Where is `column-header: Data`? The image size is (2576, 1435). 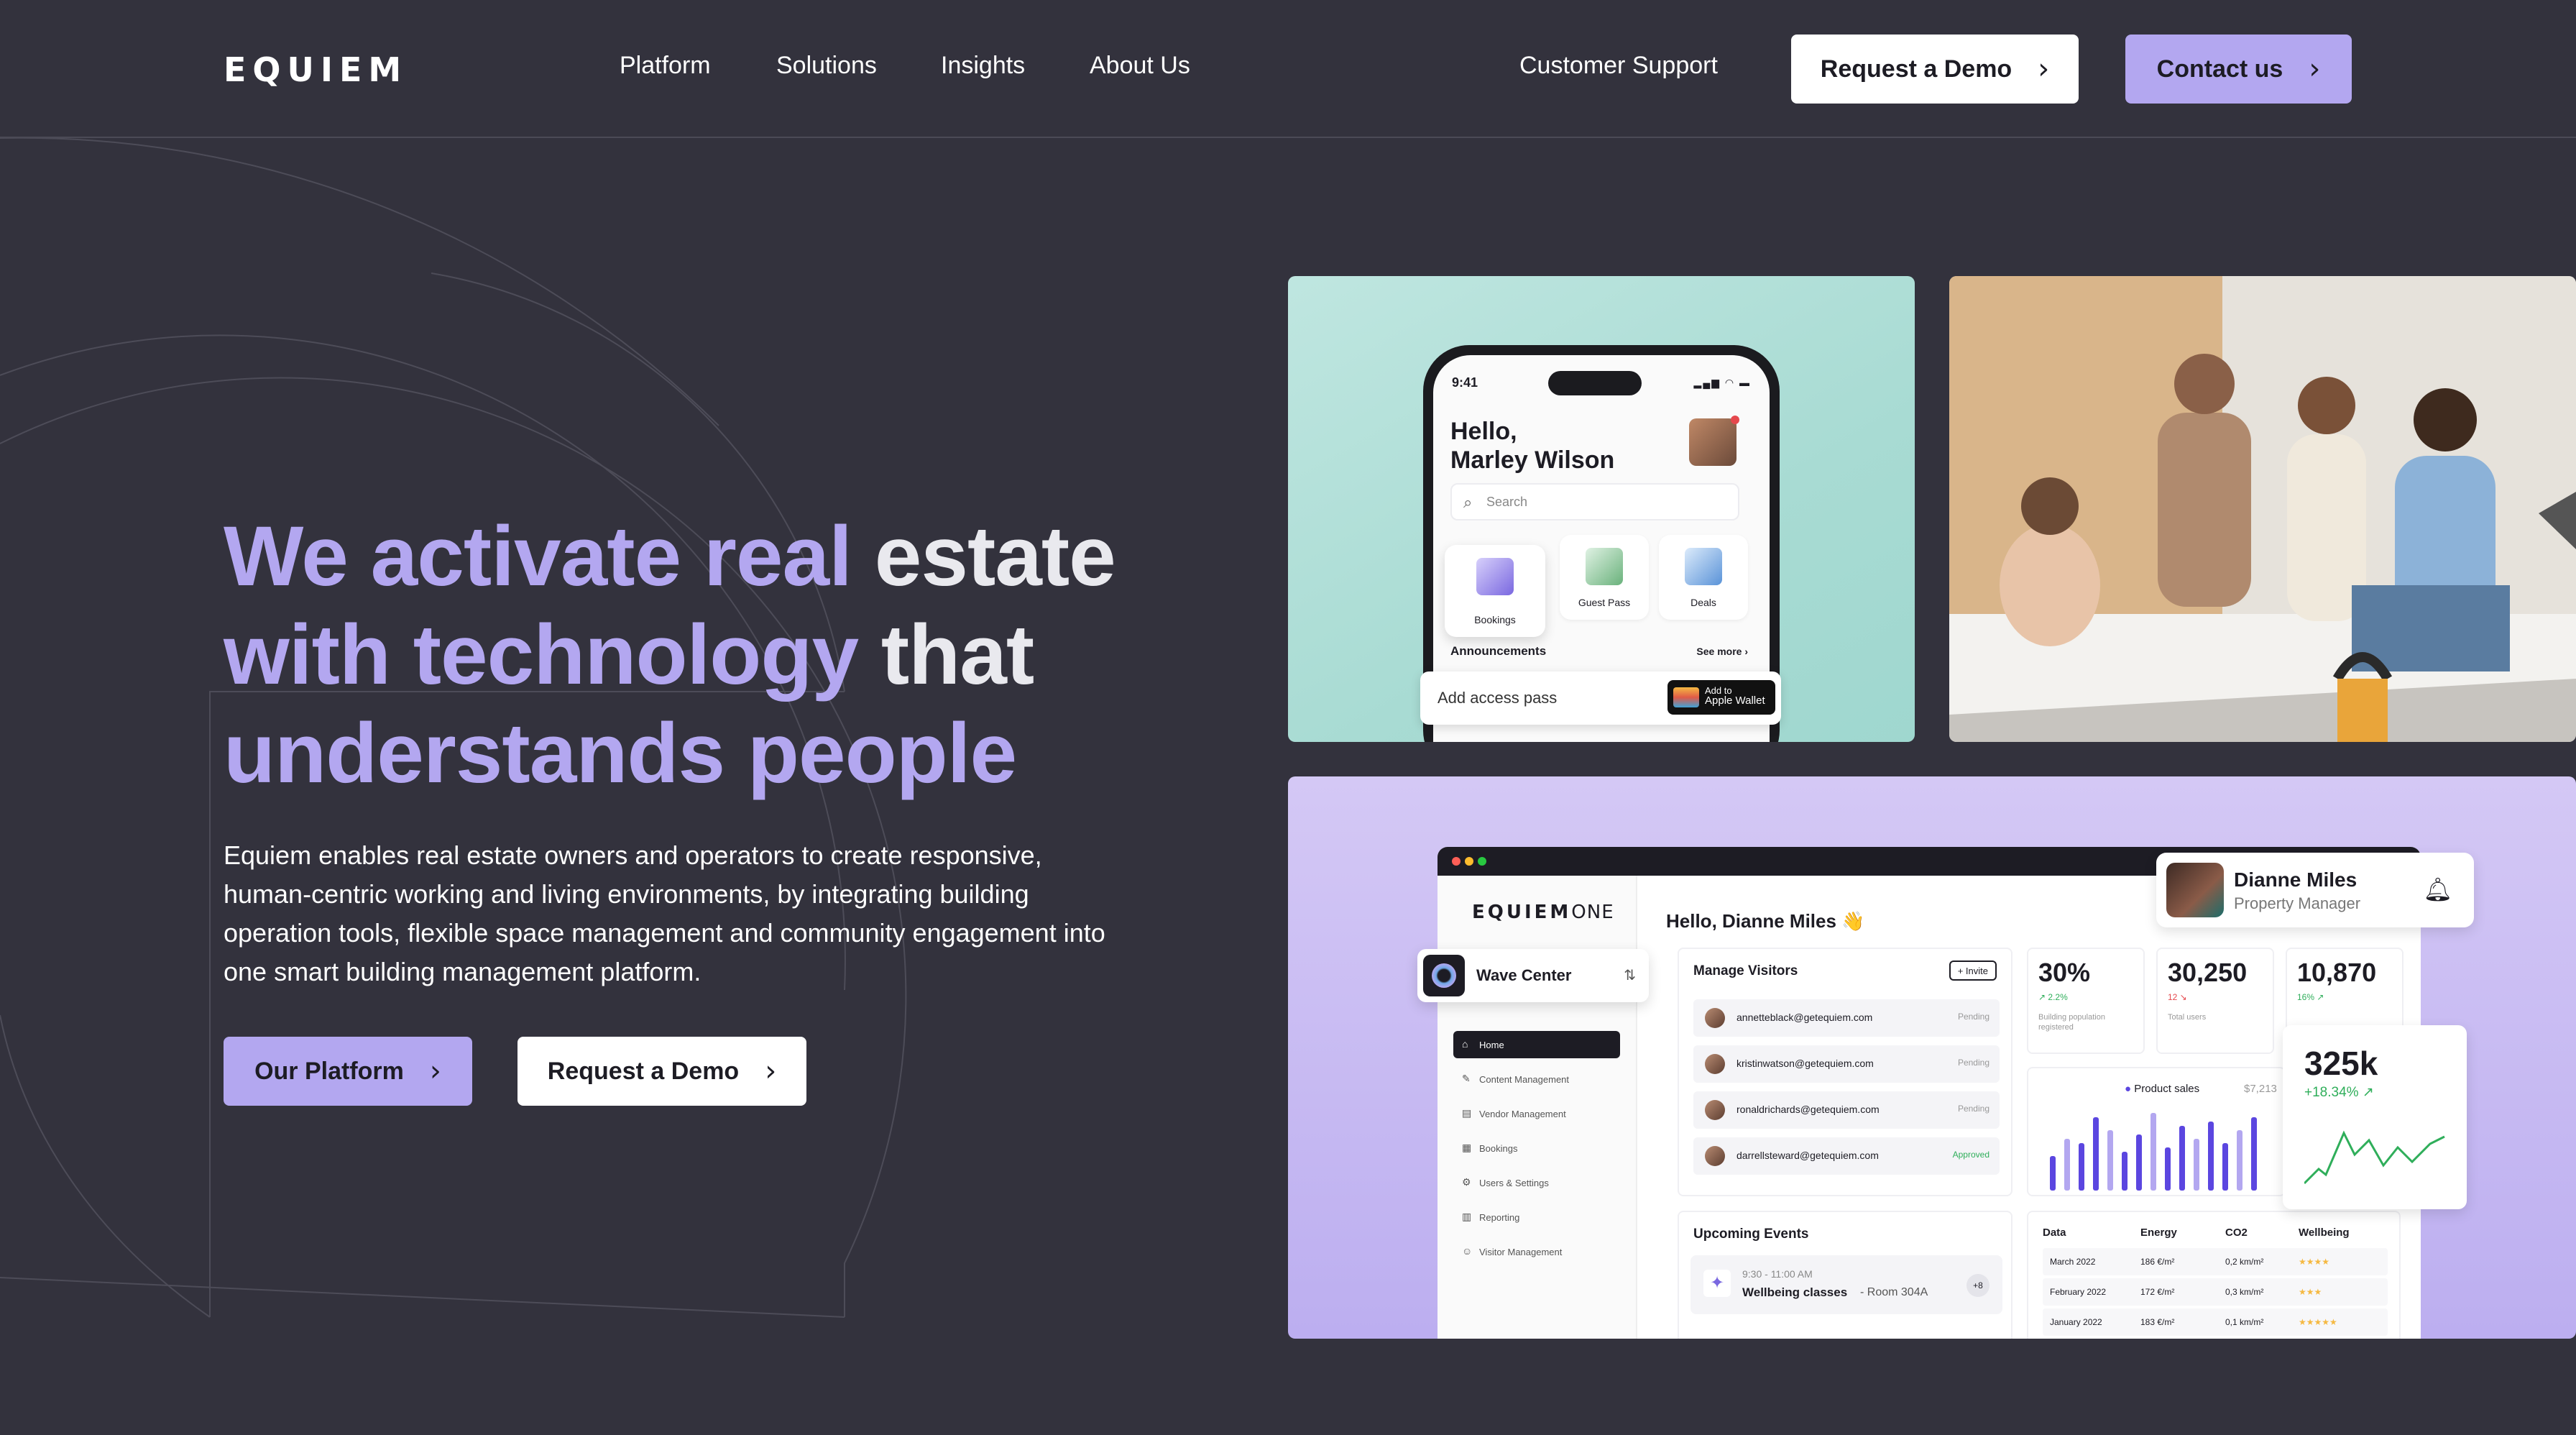
column-header: Data is located at coordinates (2054, 1233).